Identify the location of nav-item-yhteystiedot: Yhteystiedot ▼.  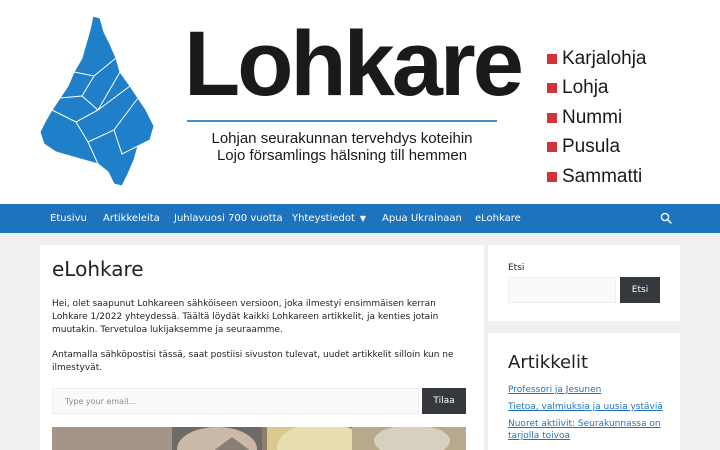
(329, 218).